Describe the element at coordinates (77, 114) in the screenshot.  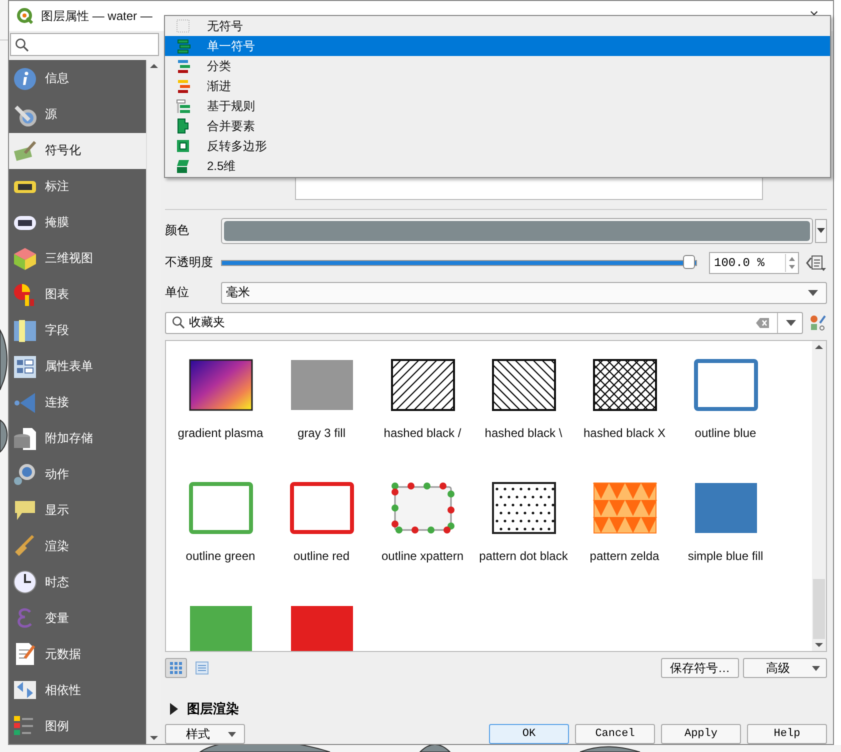
I see `sidebar-item: 源` at that location.